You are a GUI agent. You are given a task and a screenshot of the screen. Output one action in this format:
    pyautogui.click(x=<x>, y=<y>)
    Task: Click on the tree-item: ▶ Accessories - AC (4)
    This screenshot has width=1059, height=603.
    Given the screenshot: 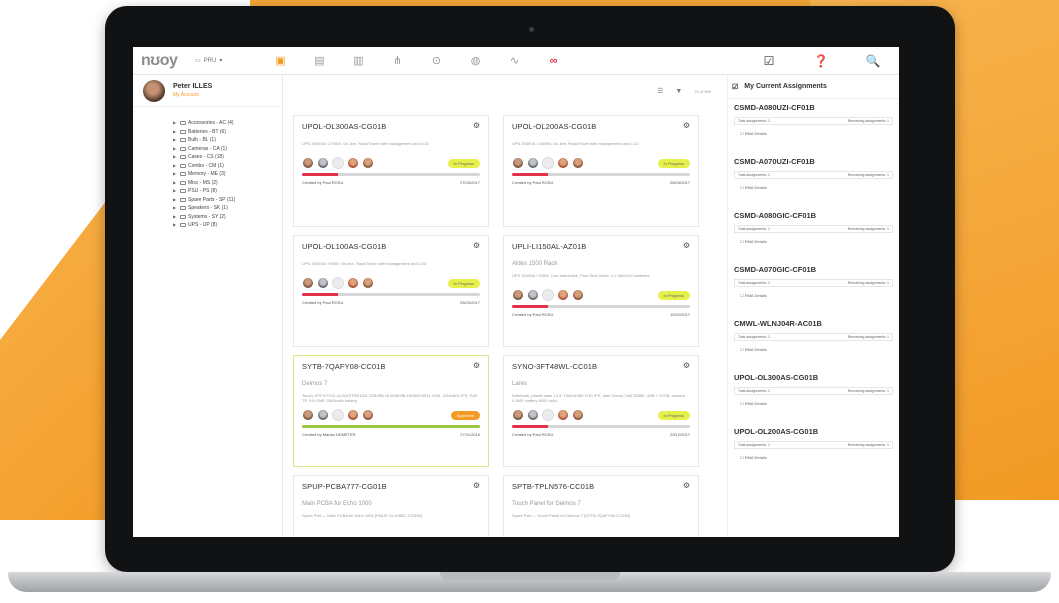 What is the action you would take?
    pyautogui.click(x=227, y=123)
    